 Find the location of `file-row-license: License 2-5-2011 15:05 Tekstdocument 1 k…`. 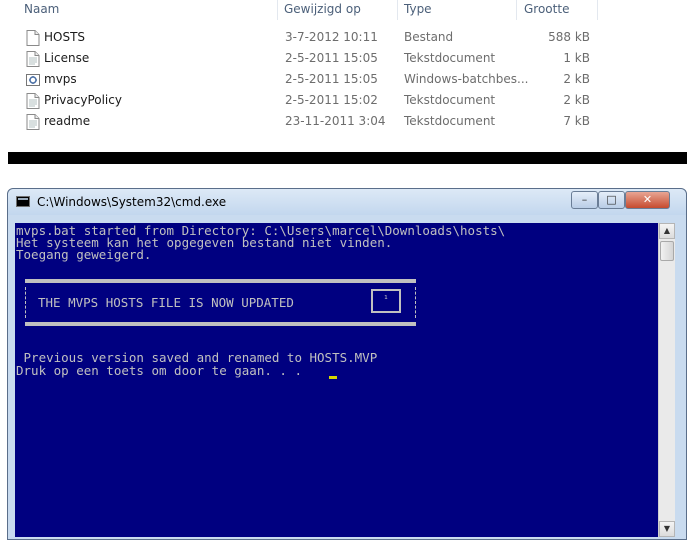

file-row-license: License 2-5-2011 15:05 Tekstdocument 1 k… is located at coordinates (343, 58).